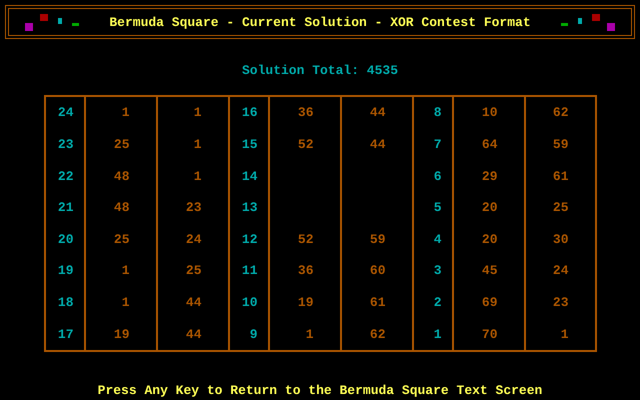 This screenshot has height=400, width=640. I want to click on table-cell: 70, so click(490, 334).